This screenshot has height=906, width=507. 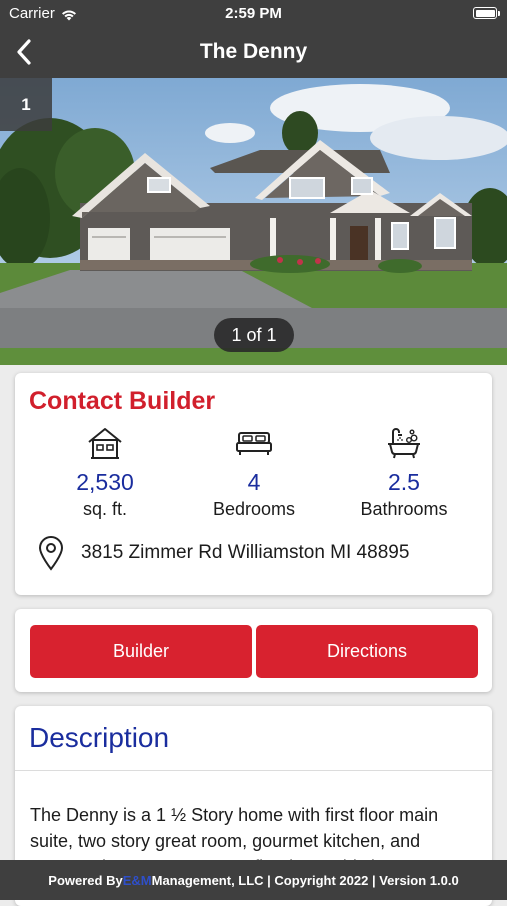 What do you see at coordinates (254, 443) in the screenshot?
I see `bed-icon` at bounding box center [254, 443].